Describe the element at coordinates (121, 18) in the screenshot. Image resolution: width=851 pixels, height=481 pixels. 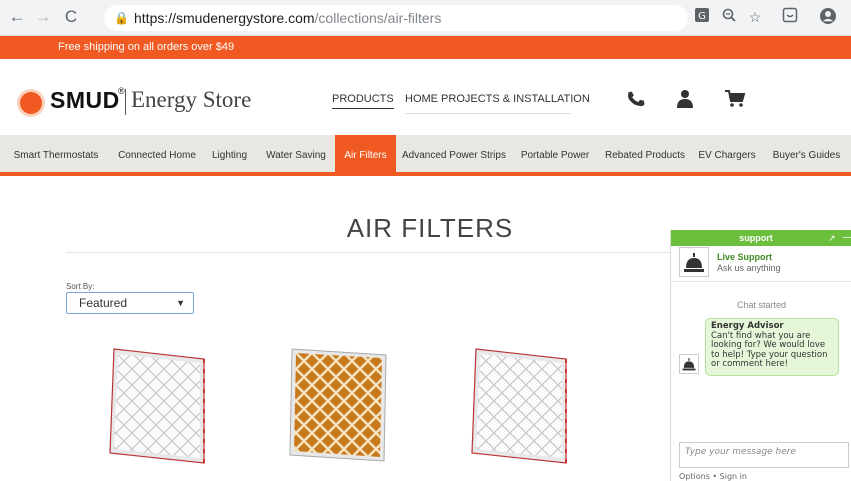
I see `lock-icon: 🔒` at that location.